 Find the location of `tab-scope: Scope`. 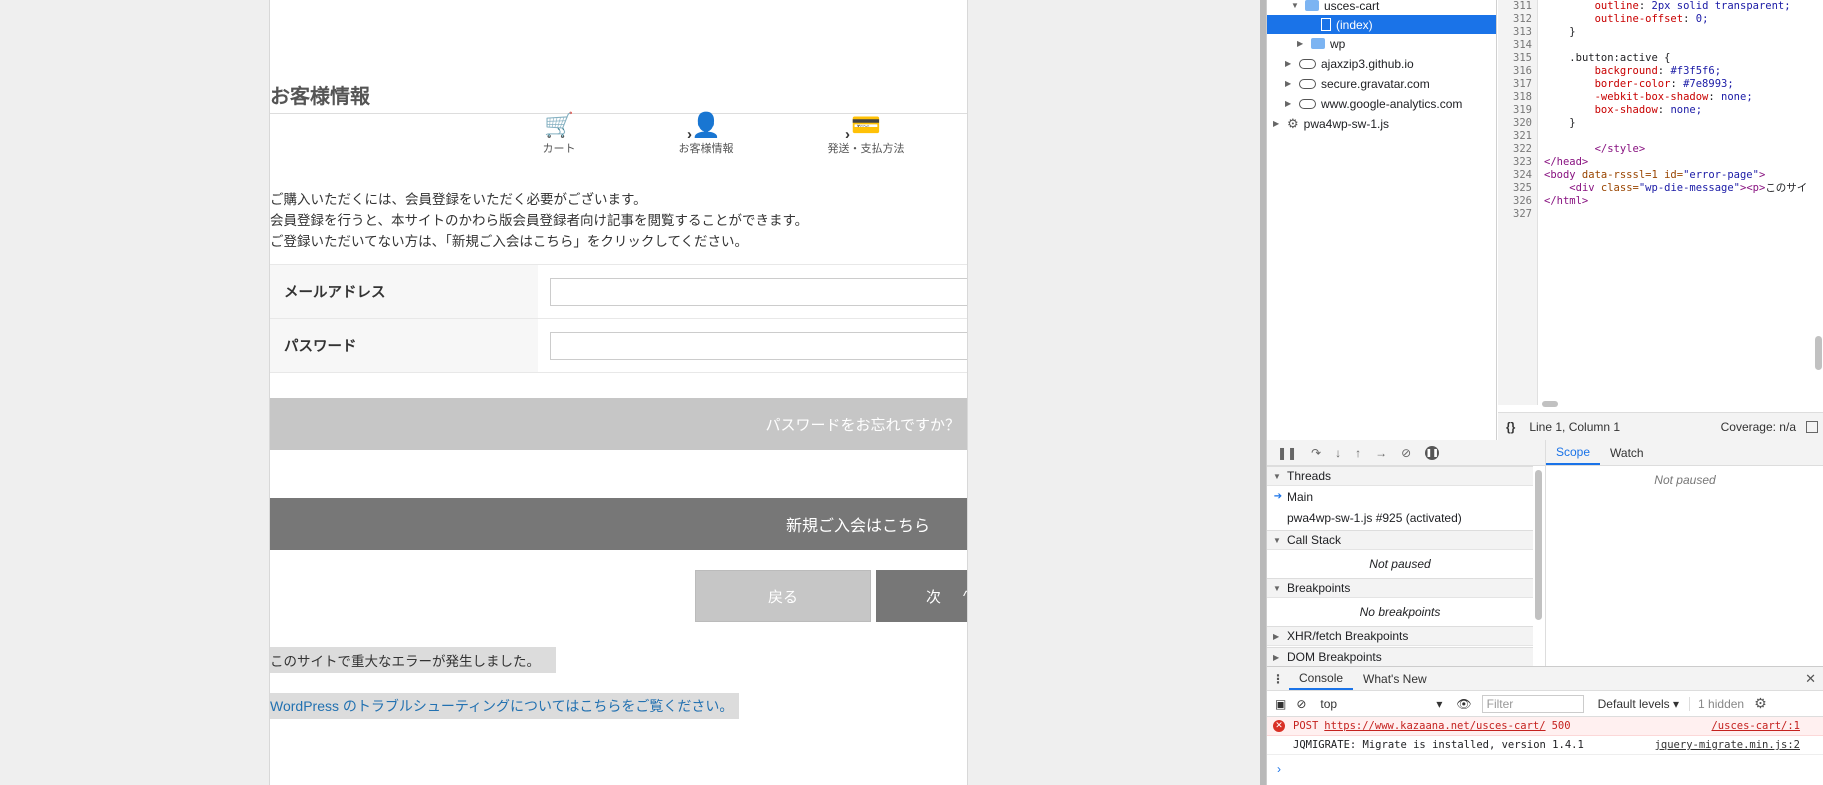

tab-scope: Scope is located at coordinates (1573, 452).